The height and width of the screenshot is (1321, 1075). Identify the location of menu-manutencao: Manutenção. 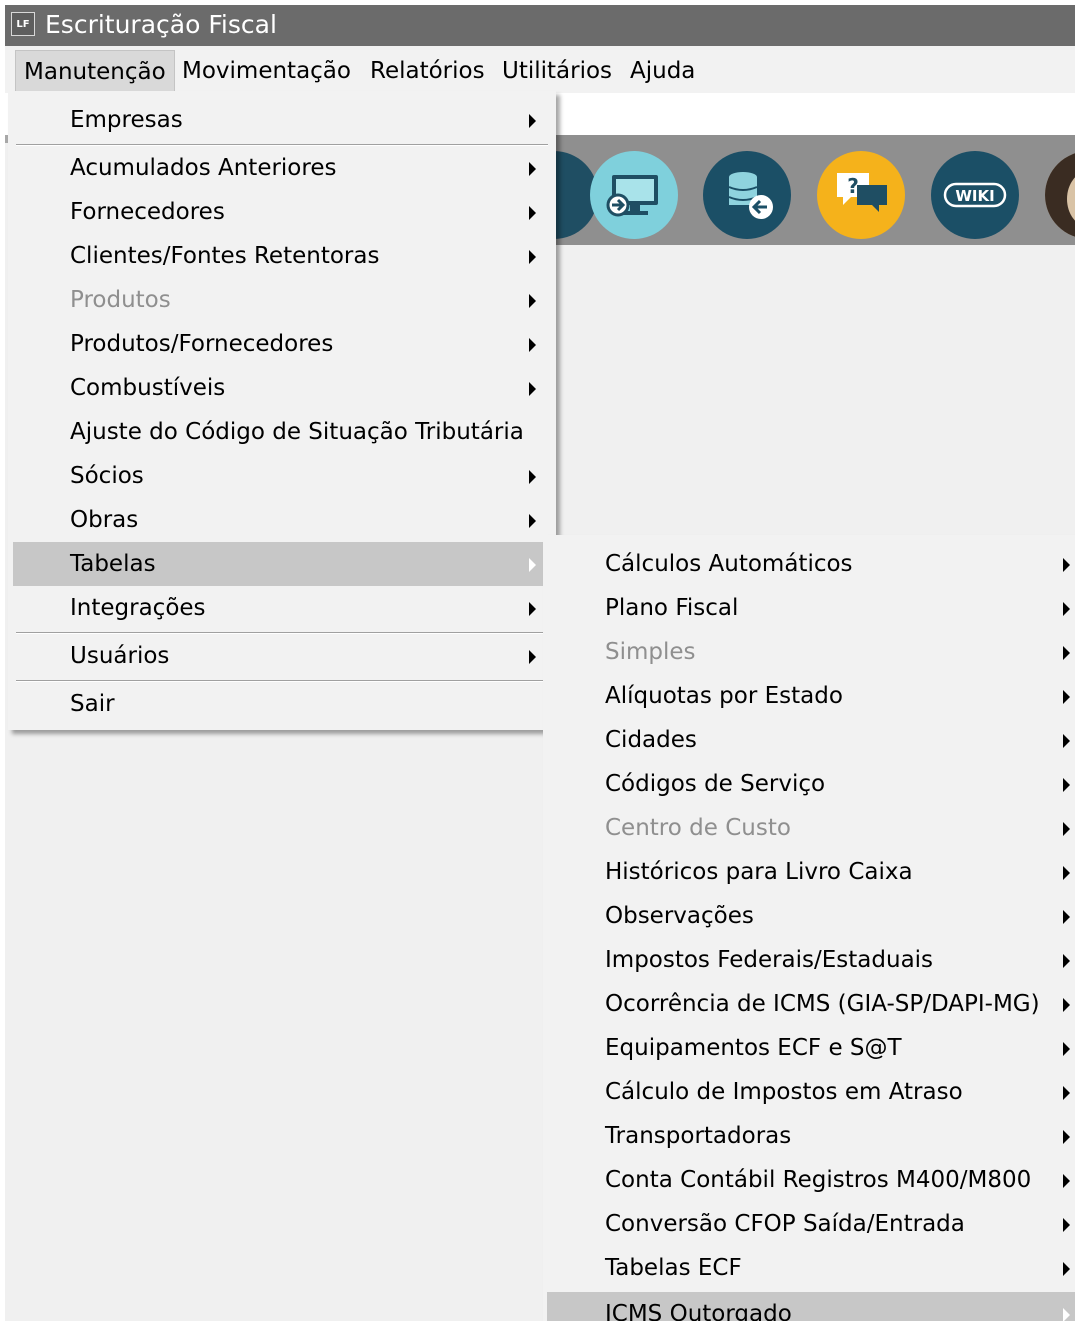
(95, 71).